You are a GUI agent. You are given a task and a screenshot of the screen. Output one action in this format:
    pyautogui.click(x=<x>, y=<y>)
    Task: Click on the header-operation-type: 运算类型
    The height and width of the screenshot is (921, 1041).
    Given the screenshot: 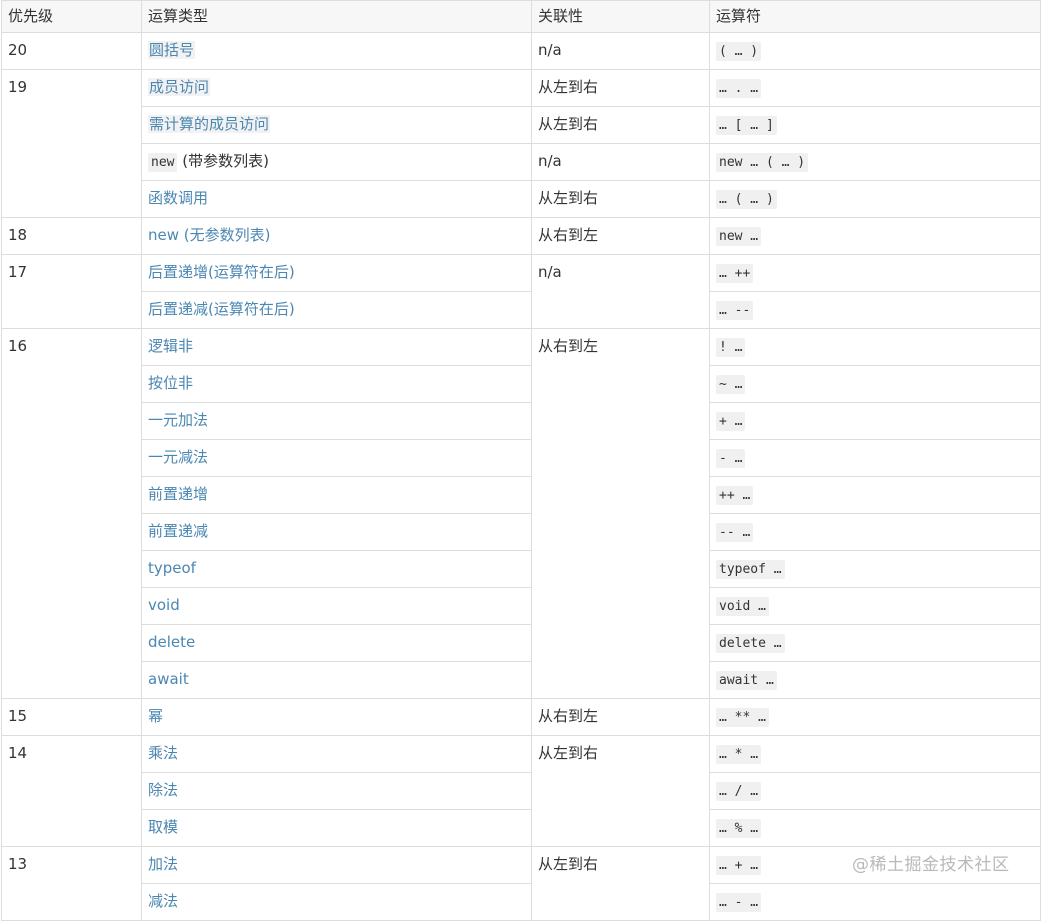 What is the action you would take?
    pyautogui.click(x=336, y=16)
    